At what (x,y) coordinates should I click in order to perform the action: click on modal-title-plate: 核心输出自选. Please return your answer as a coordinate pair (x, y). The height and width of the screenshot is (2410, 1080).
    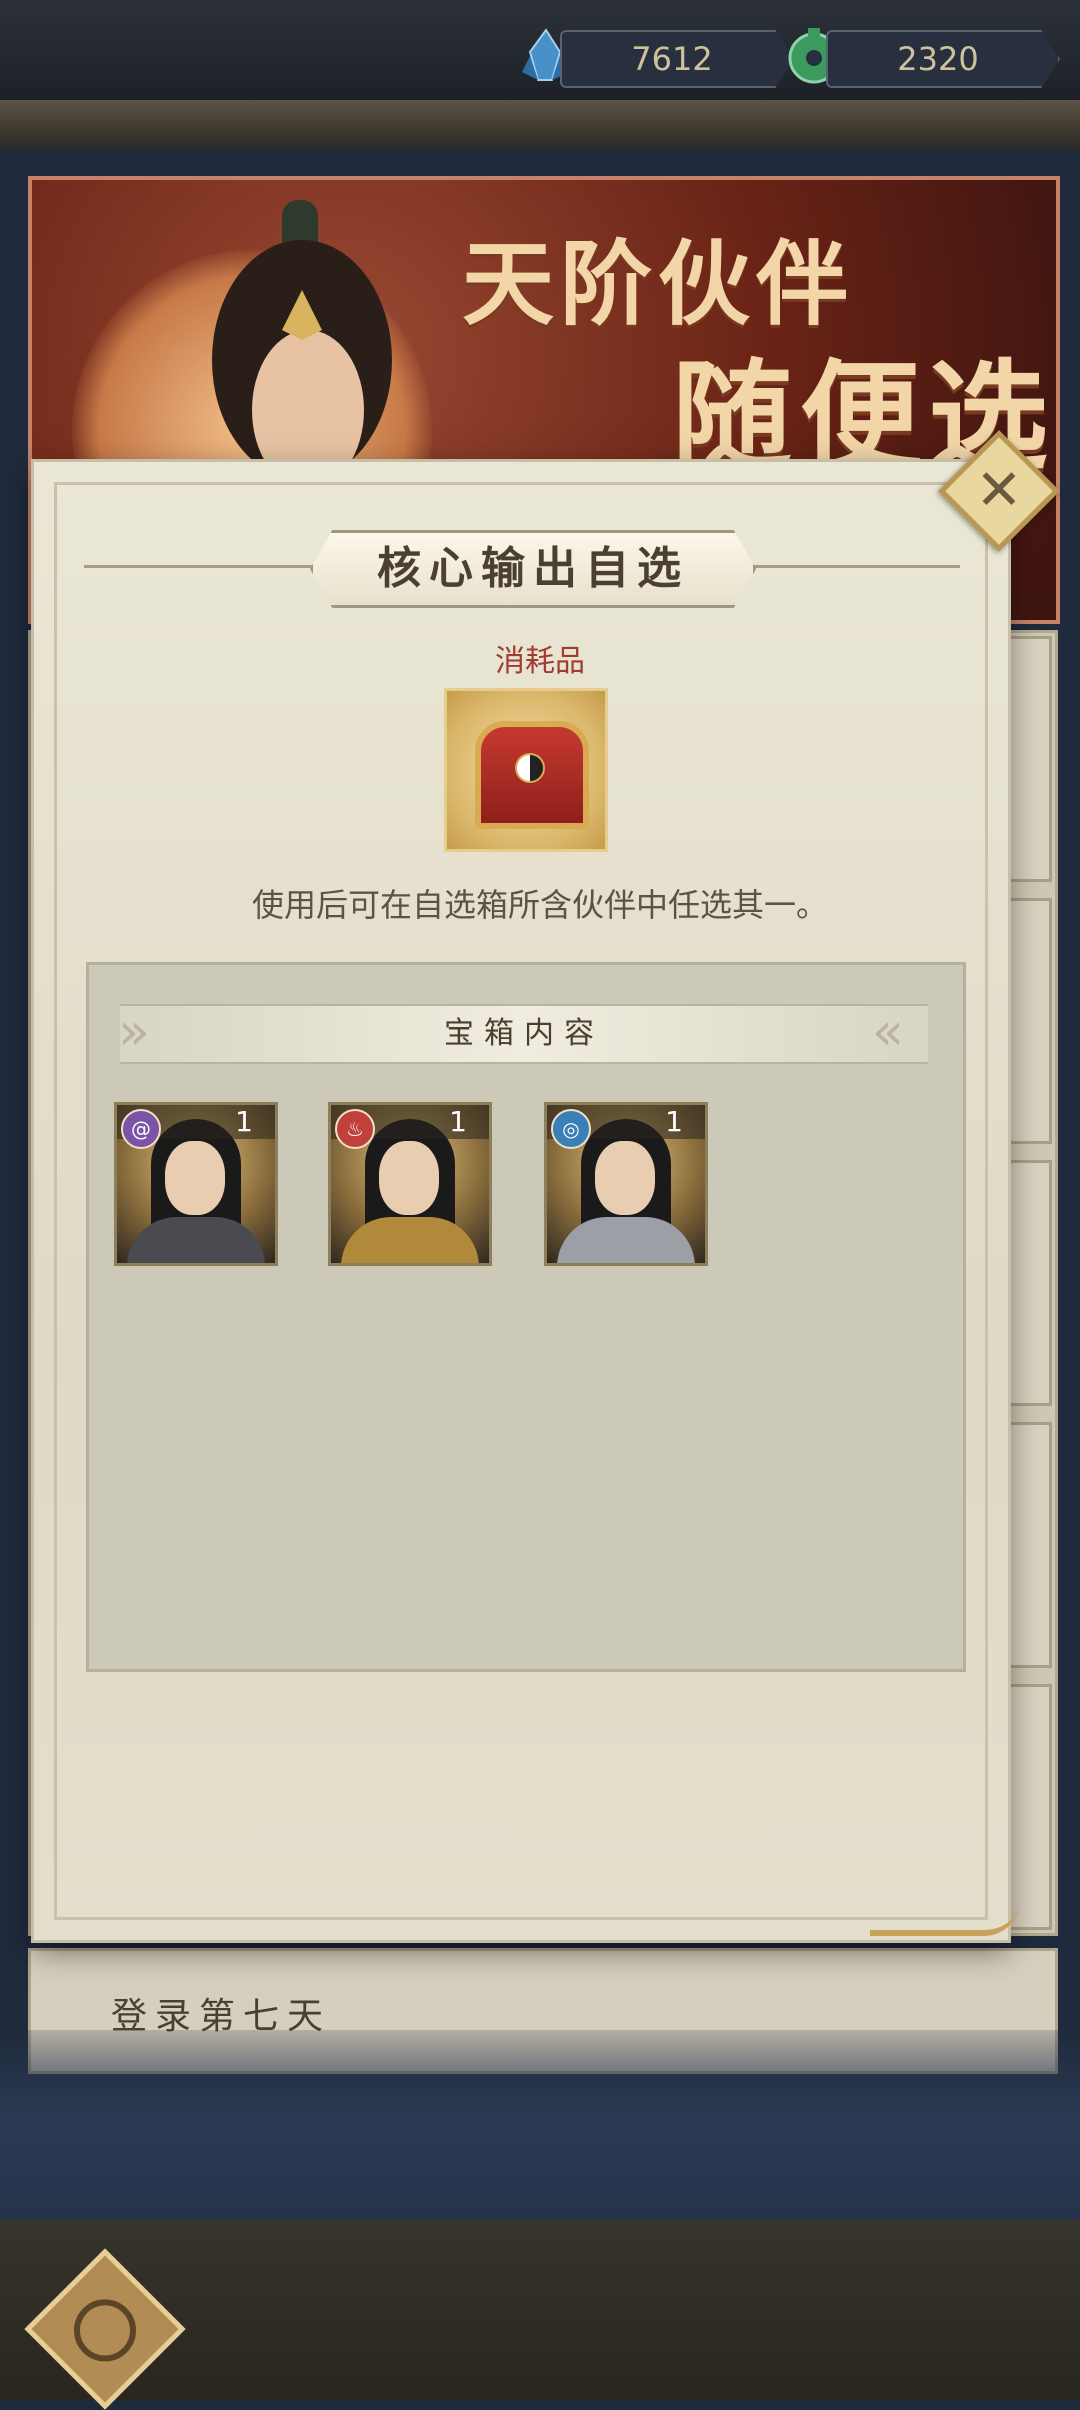
    Looking at the image, I should click on (533, 569).